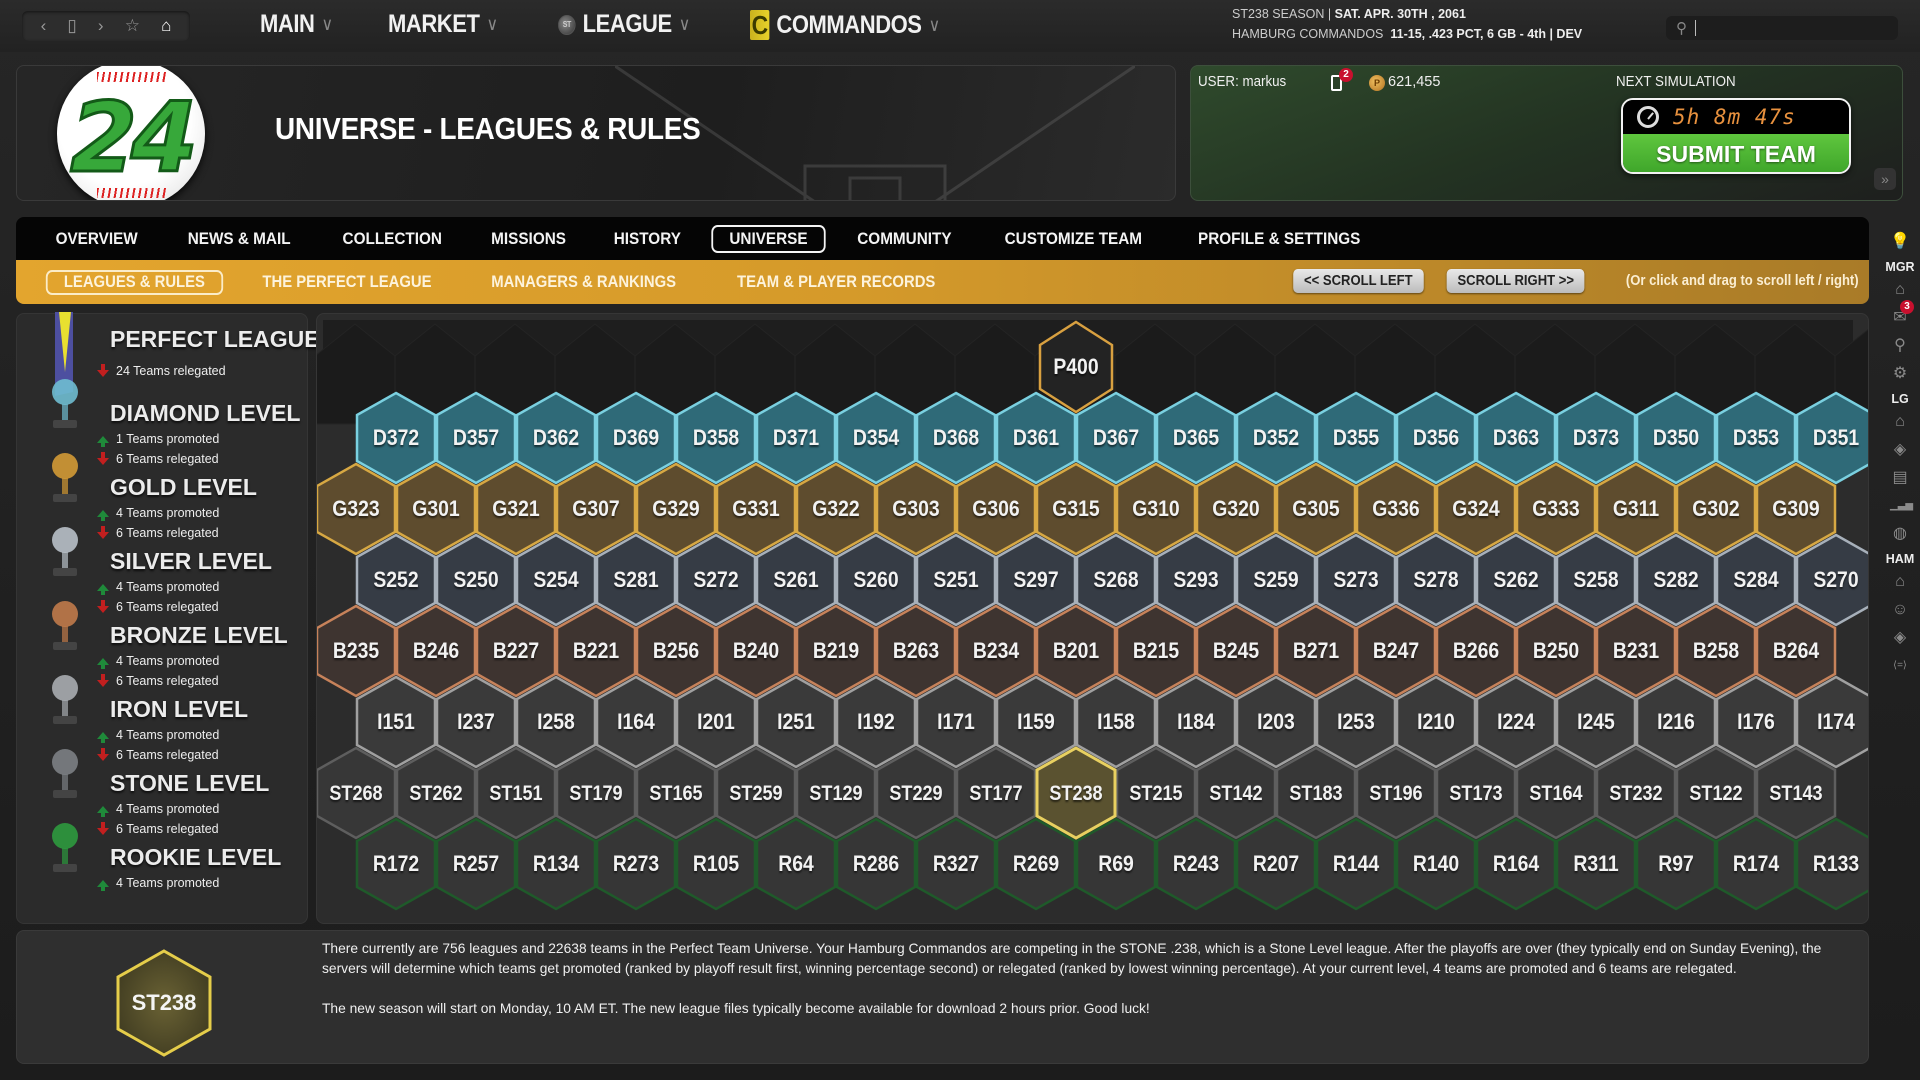 Image resolution: width=1920 pixels, height=1080 pixels. Describe the element at coordinates (1902, 315) in the screenshot. I see `mail-icon: ✉ 3` at that location.